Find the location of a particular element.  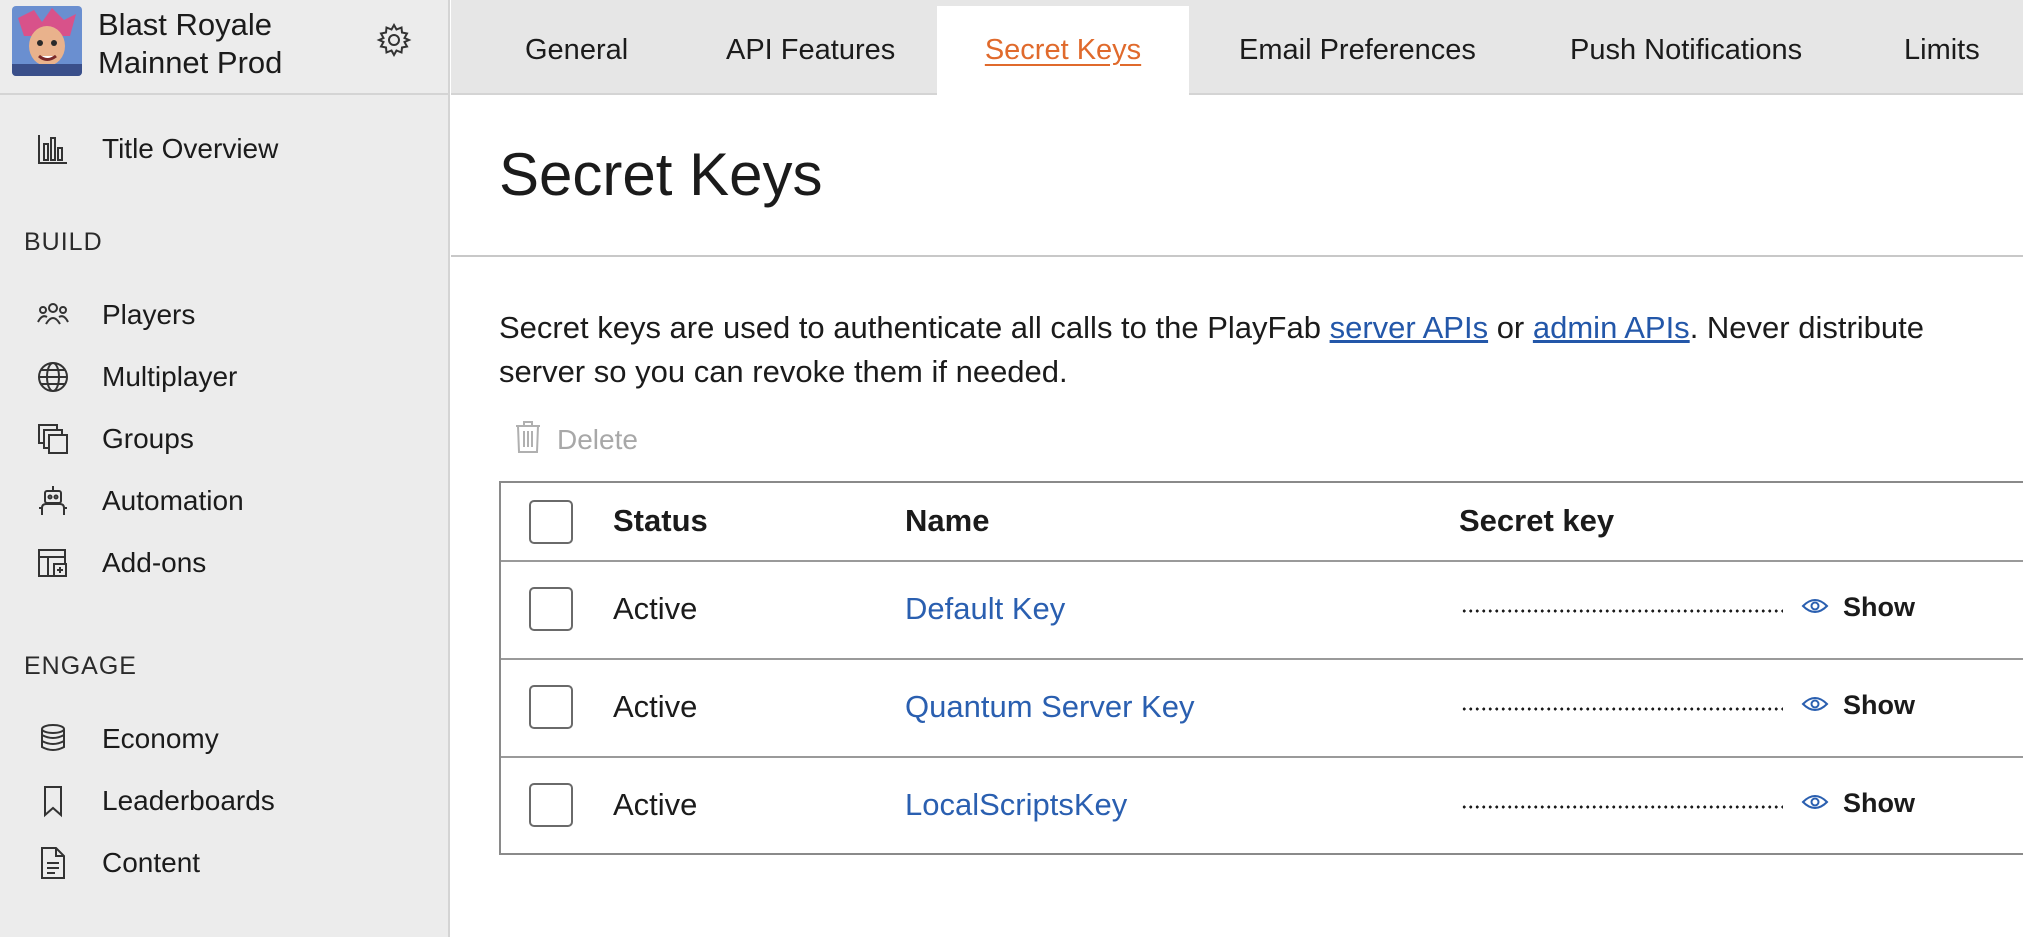

column-header-name: Name is located at coordinates (947, 521).